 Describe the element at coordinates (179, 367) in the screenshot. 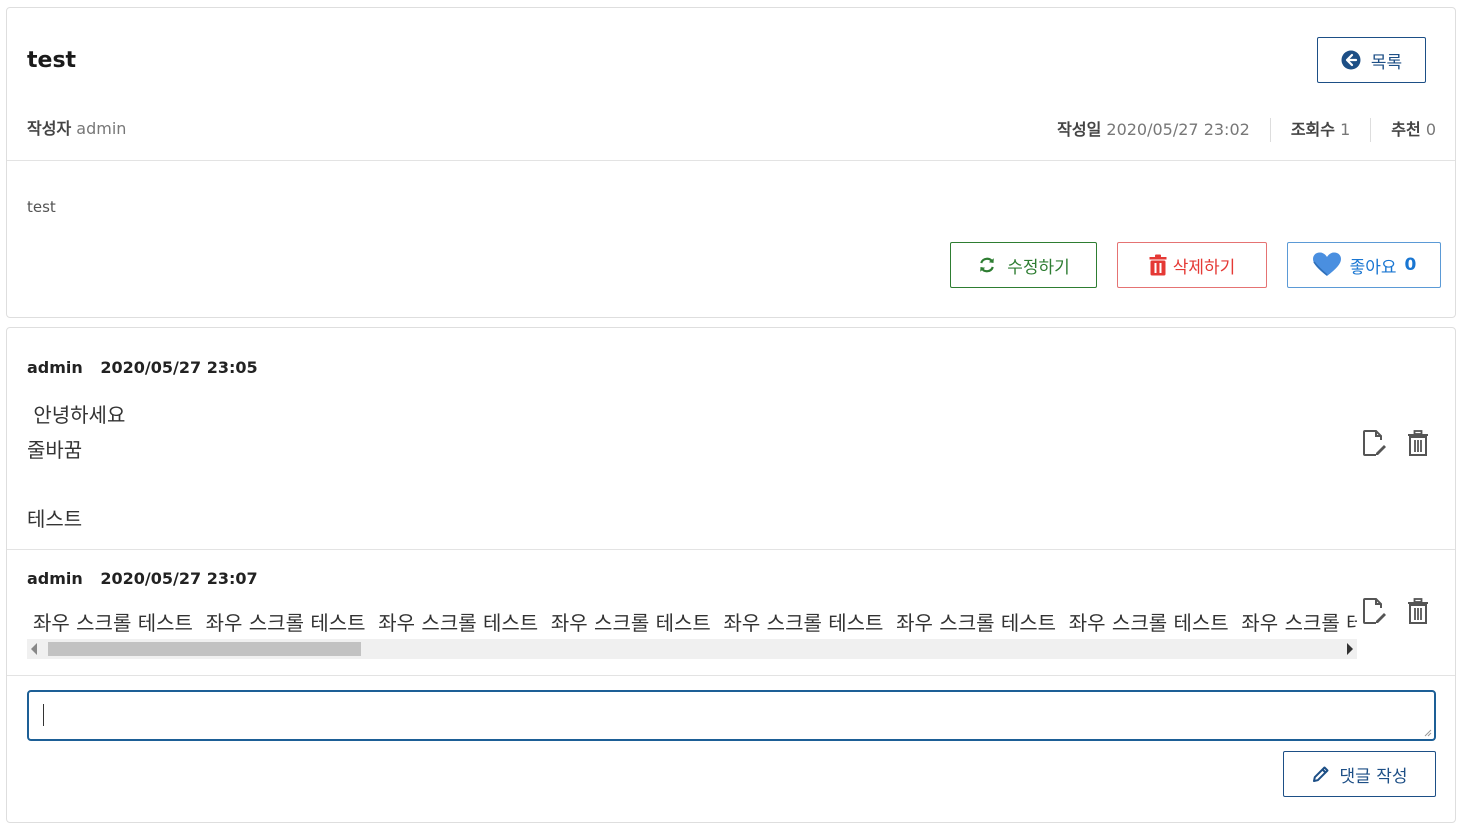

I see `comment-date: 2020/05/27 23:05` at that location.